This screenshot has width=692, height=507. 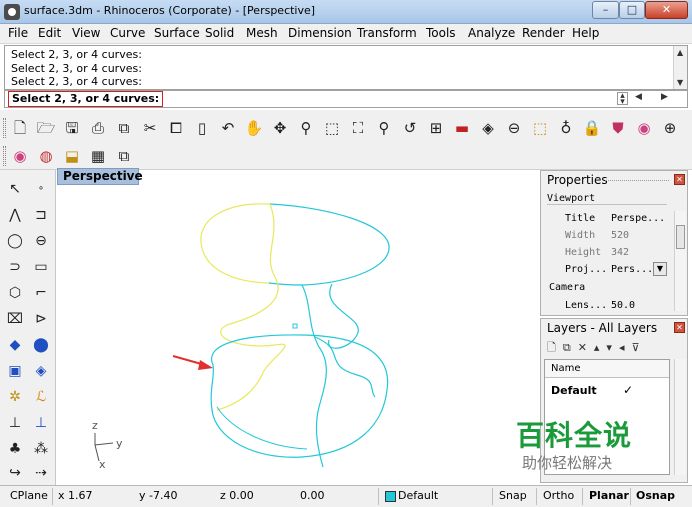 I want to click on menu-view: View, so click(x=86, y=33).